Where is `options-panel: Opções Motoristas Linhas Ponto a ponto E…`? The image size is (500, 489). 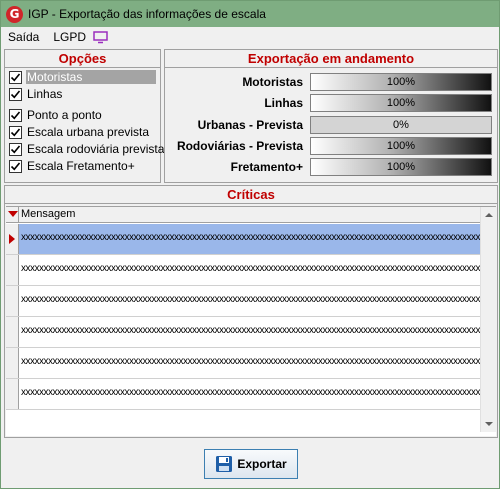
options-panel: Opções Motoristas Linhas Ponto a ponto E… is located at coordinates (84, 116).